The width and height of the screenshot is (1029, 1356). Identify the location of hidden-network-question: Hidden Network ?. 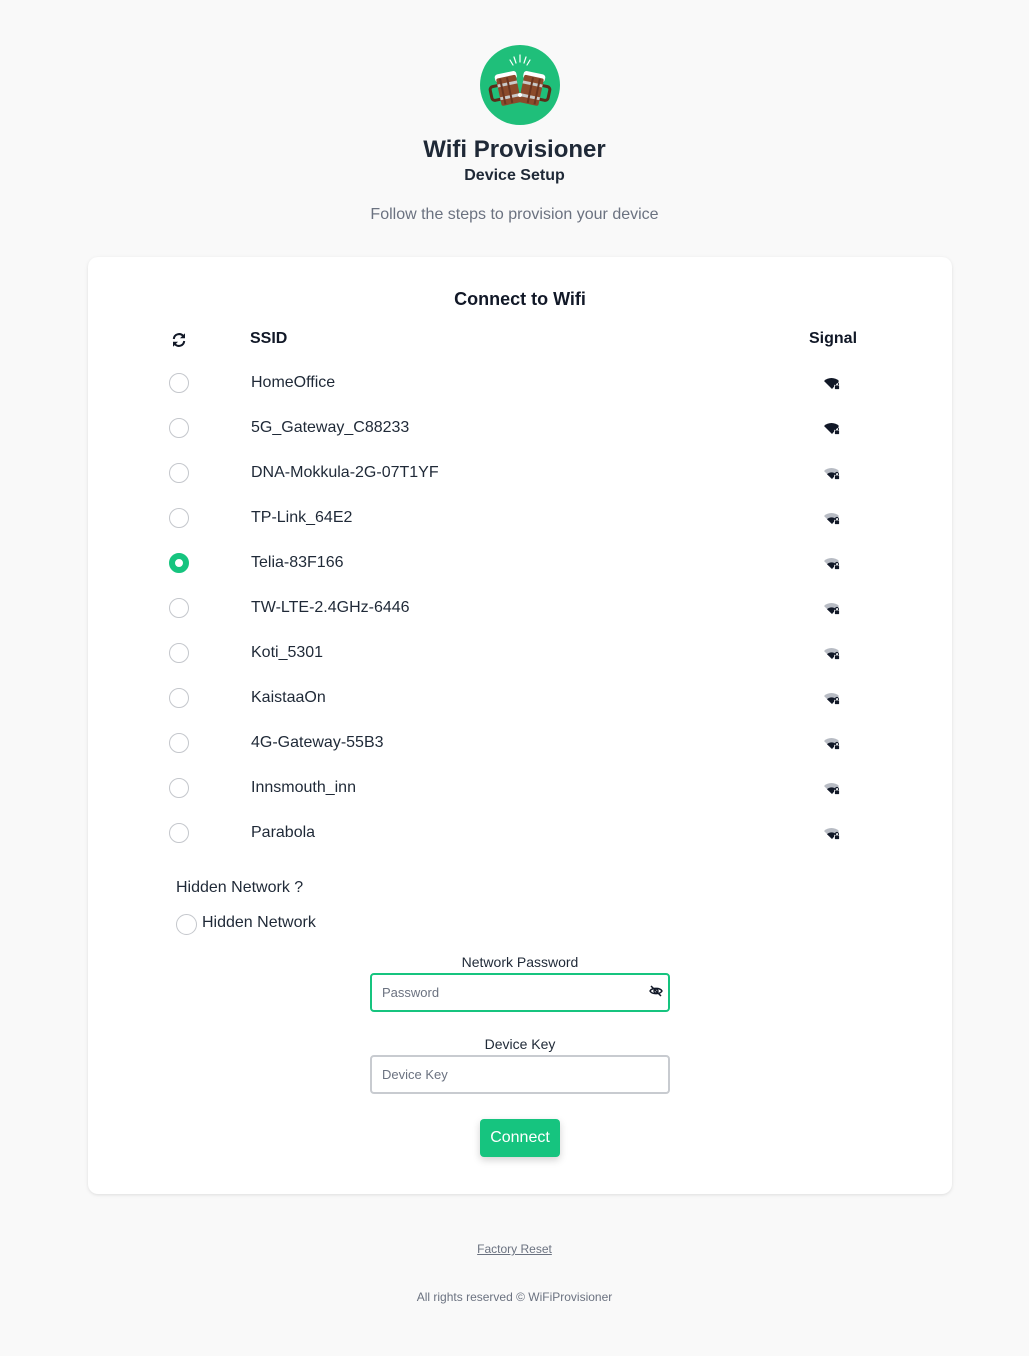
(240, 887).